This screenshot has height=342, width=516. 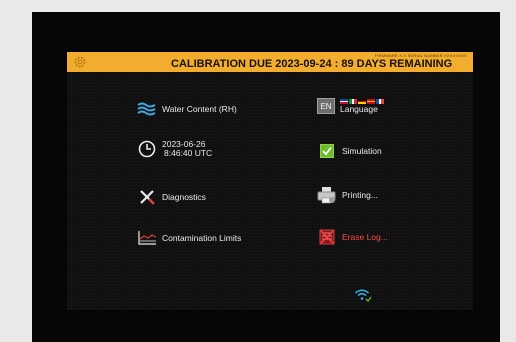 What do you see at coordinates (147, 238) in the screenshot?
I see `chart-icon` at bounding box center [147, 238].